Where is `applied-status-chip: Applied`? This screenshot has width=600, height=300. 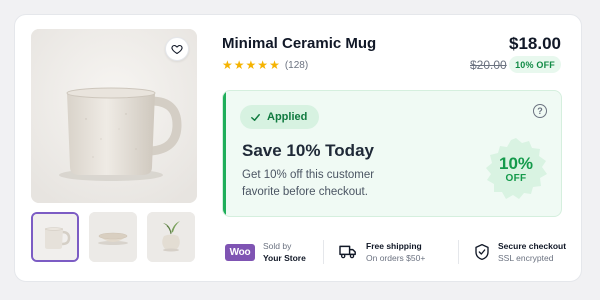
applied-status-chip: Applied is located at coordinates (280, 117).